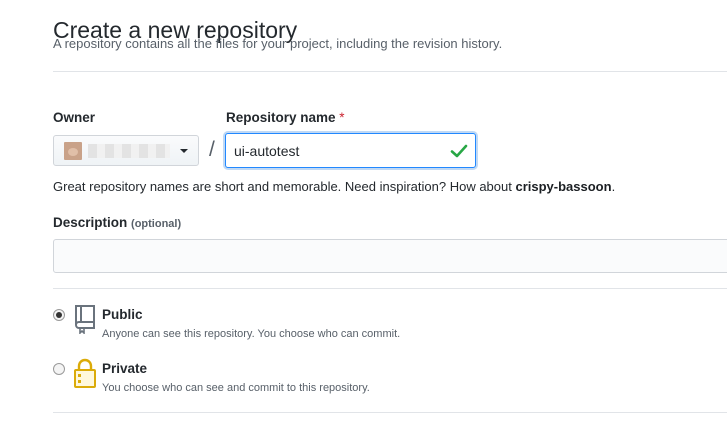 The height and width of the screenshot is (421, 727). What do you see at coordinates (59, 315) in the screenshot?
I see `public-radio` at bounding box center [59, 315].